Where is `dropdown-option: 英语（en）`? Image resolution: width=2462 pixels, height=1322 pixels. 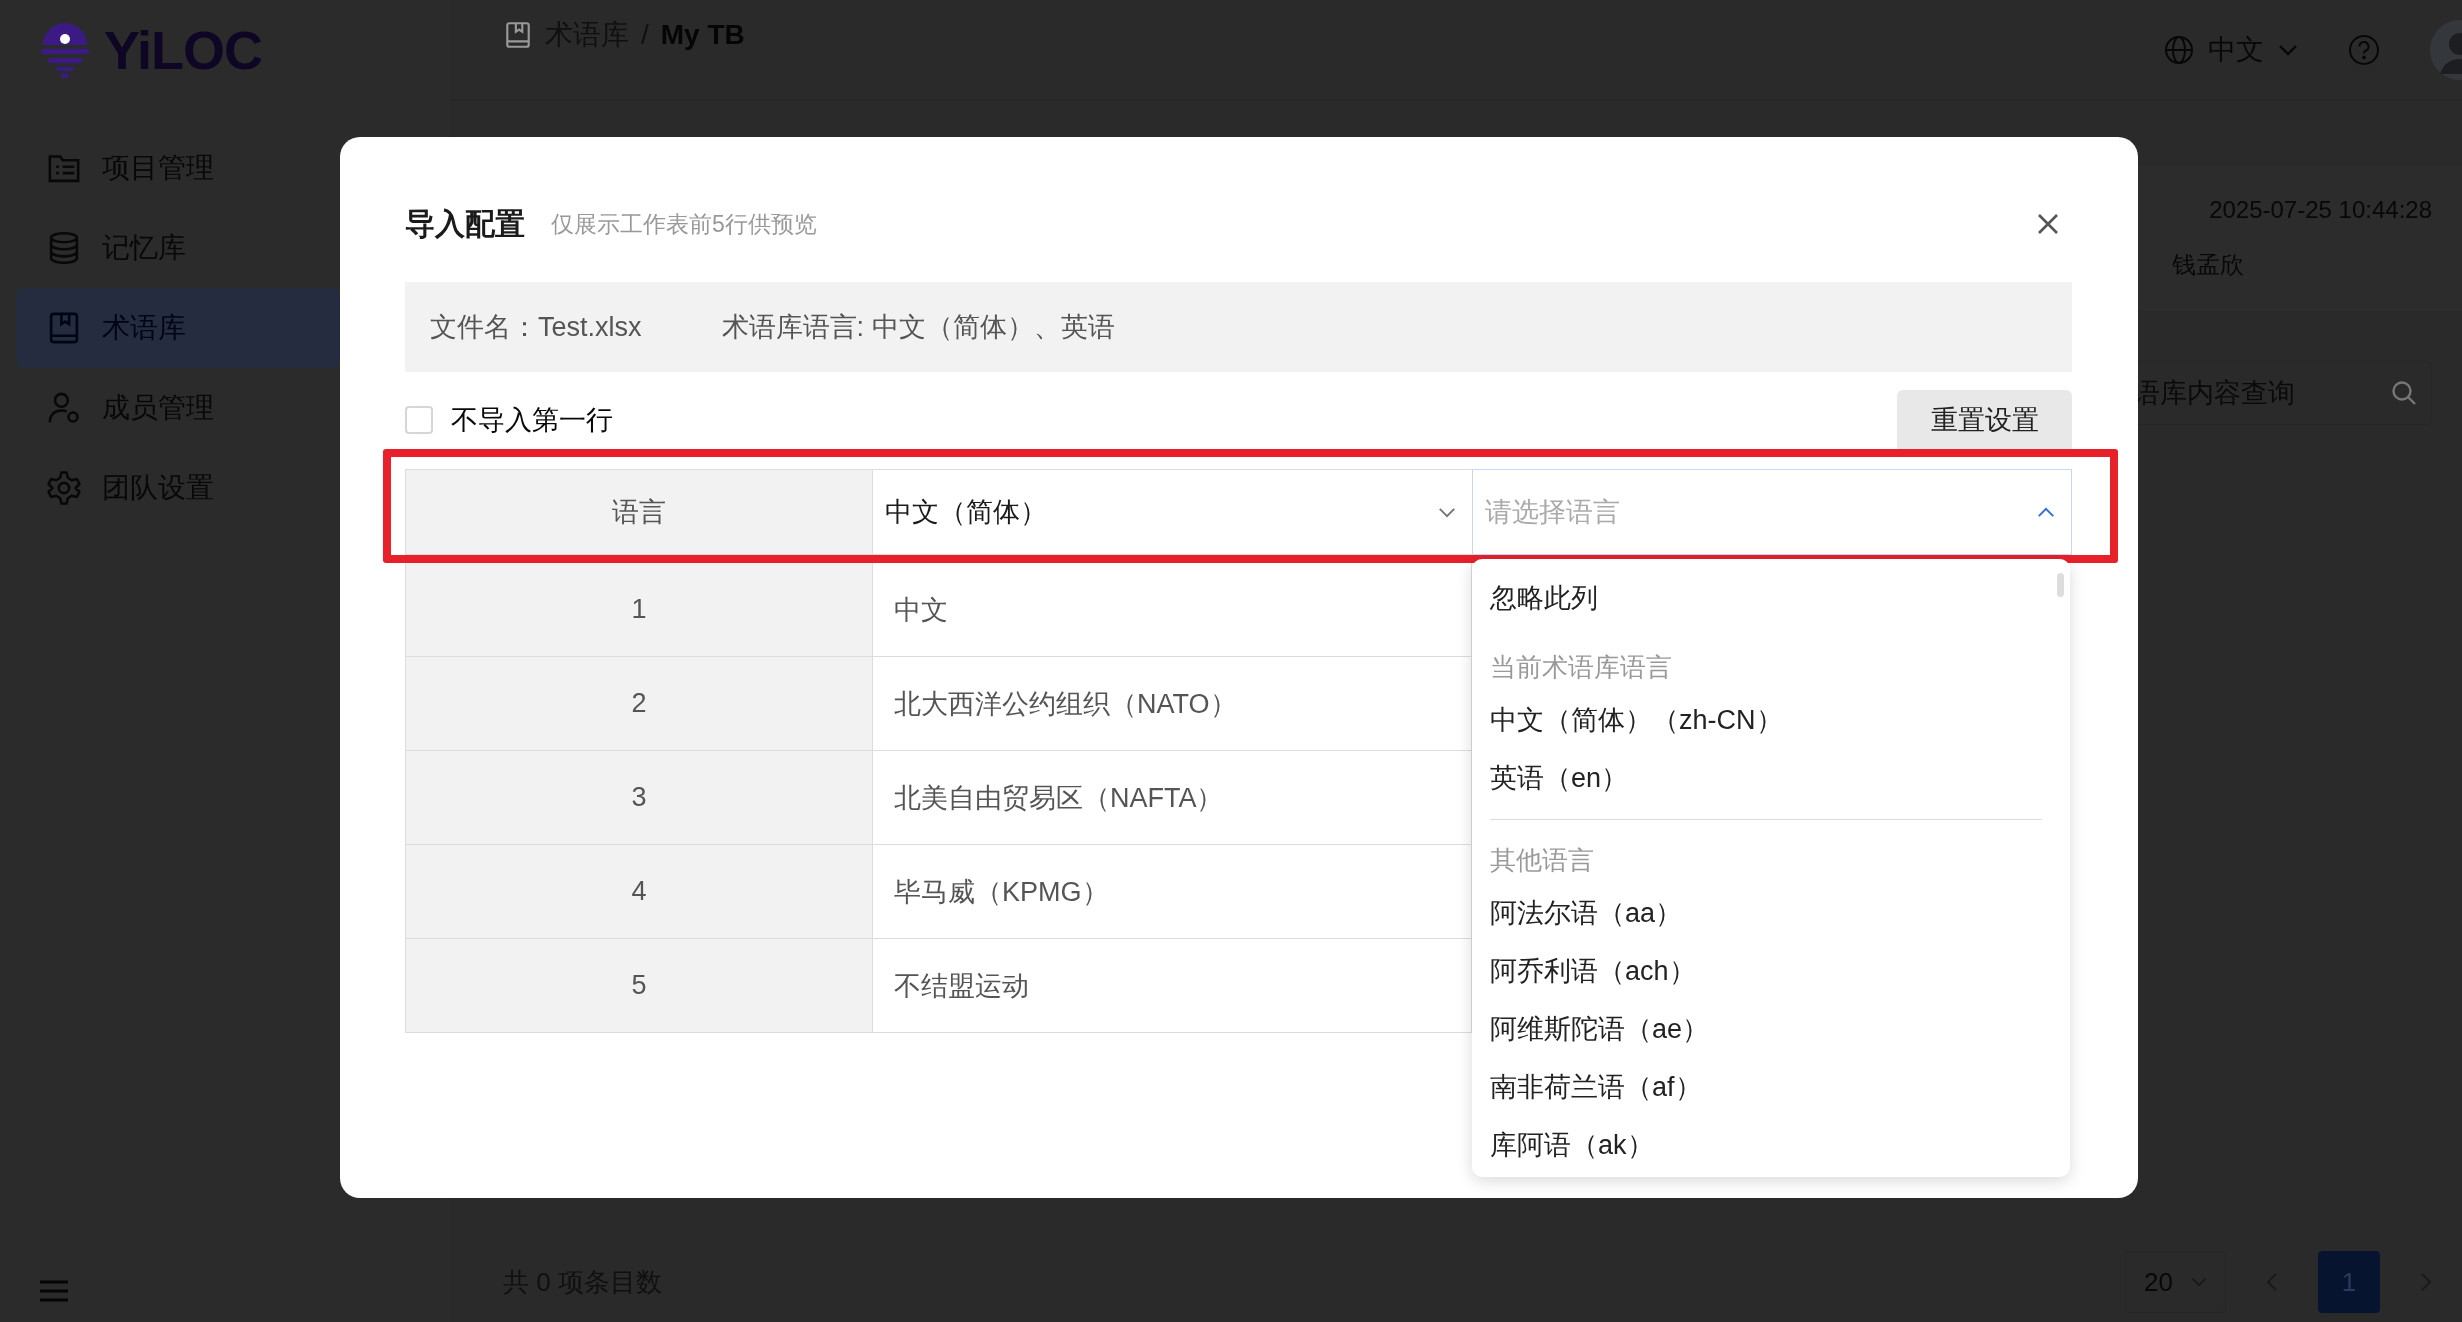
dropdown-option: 英语（en） is located at coordinates (1771, 778).